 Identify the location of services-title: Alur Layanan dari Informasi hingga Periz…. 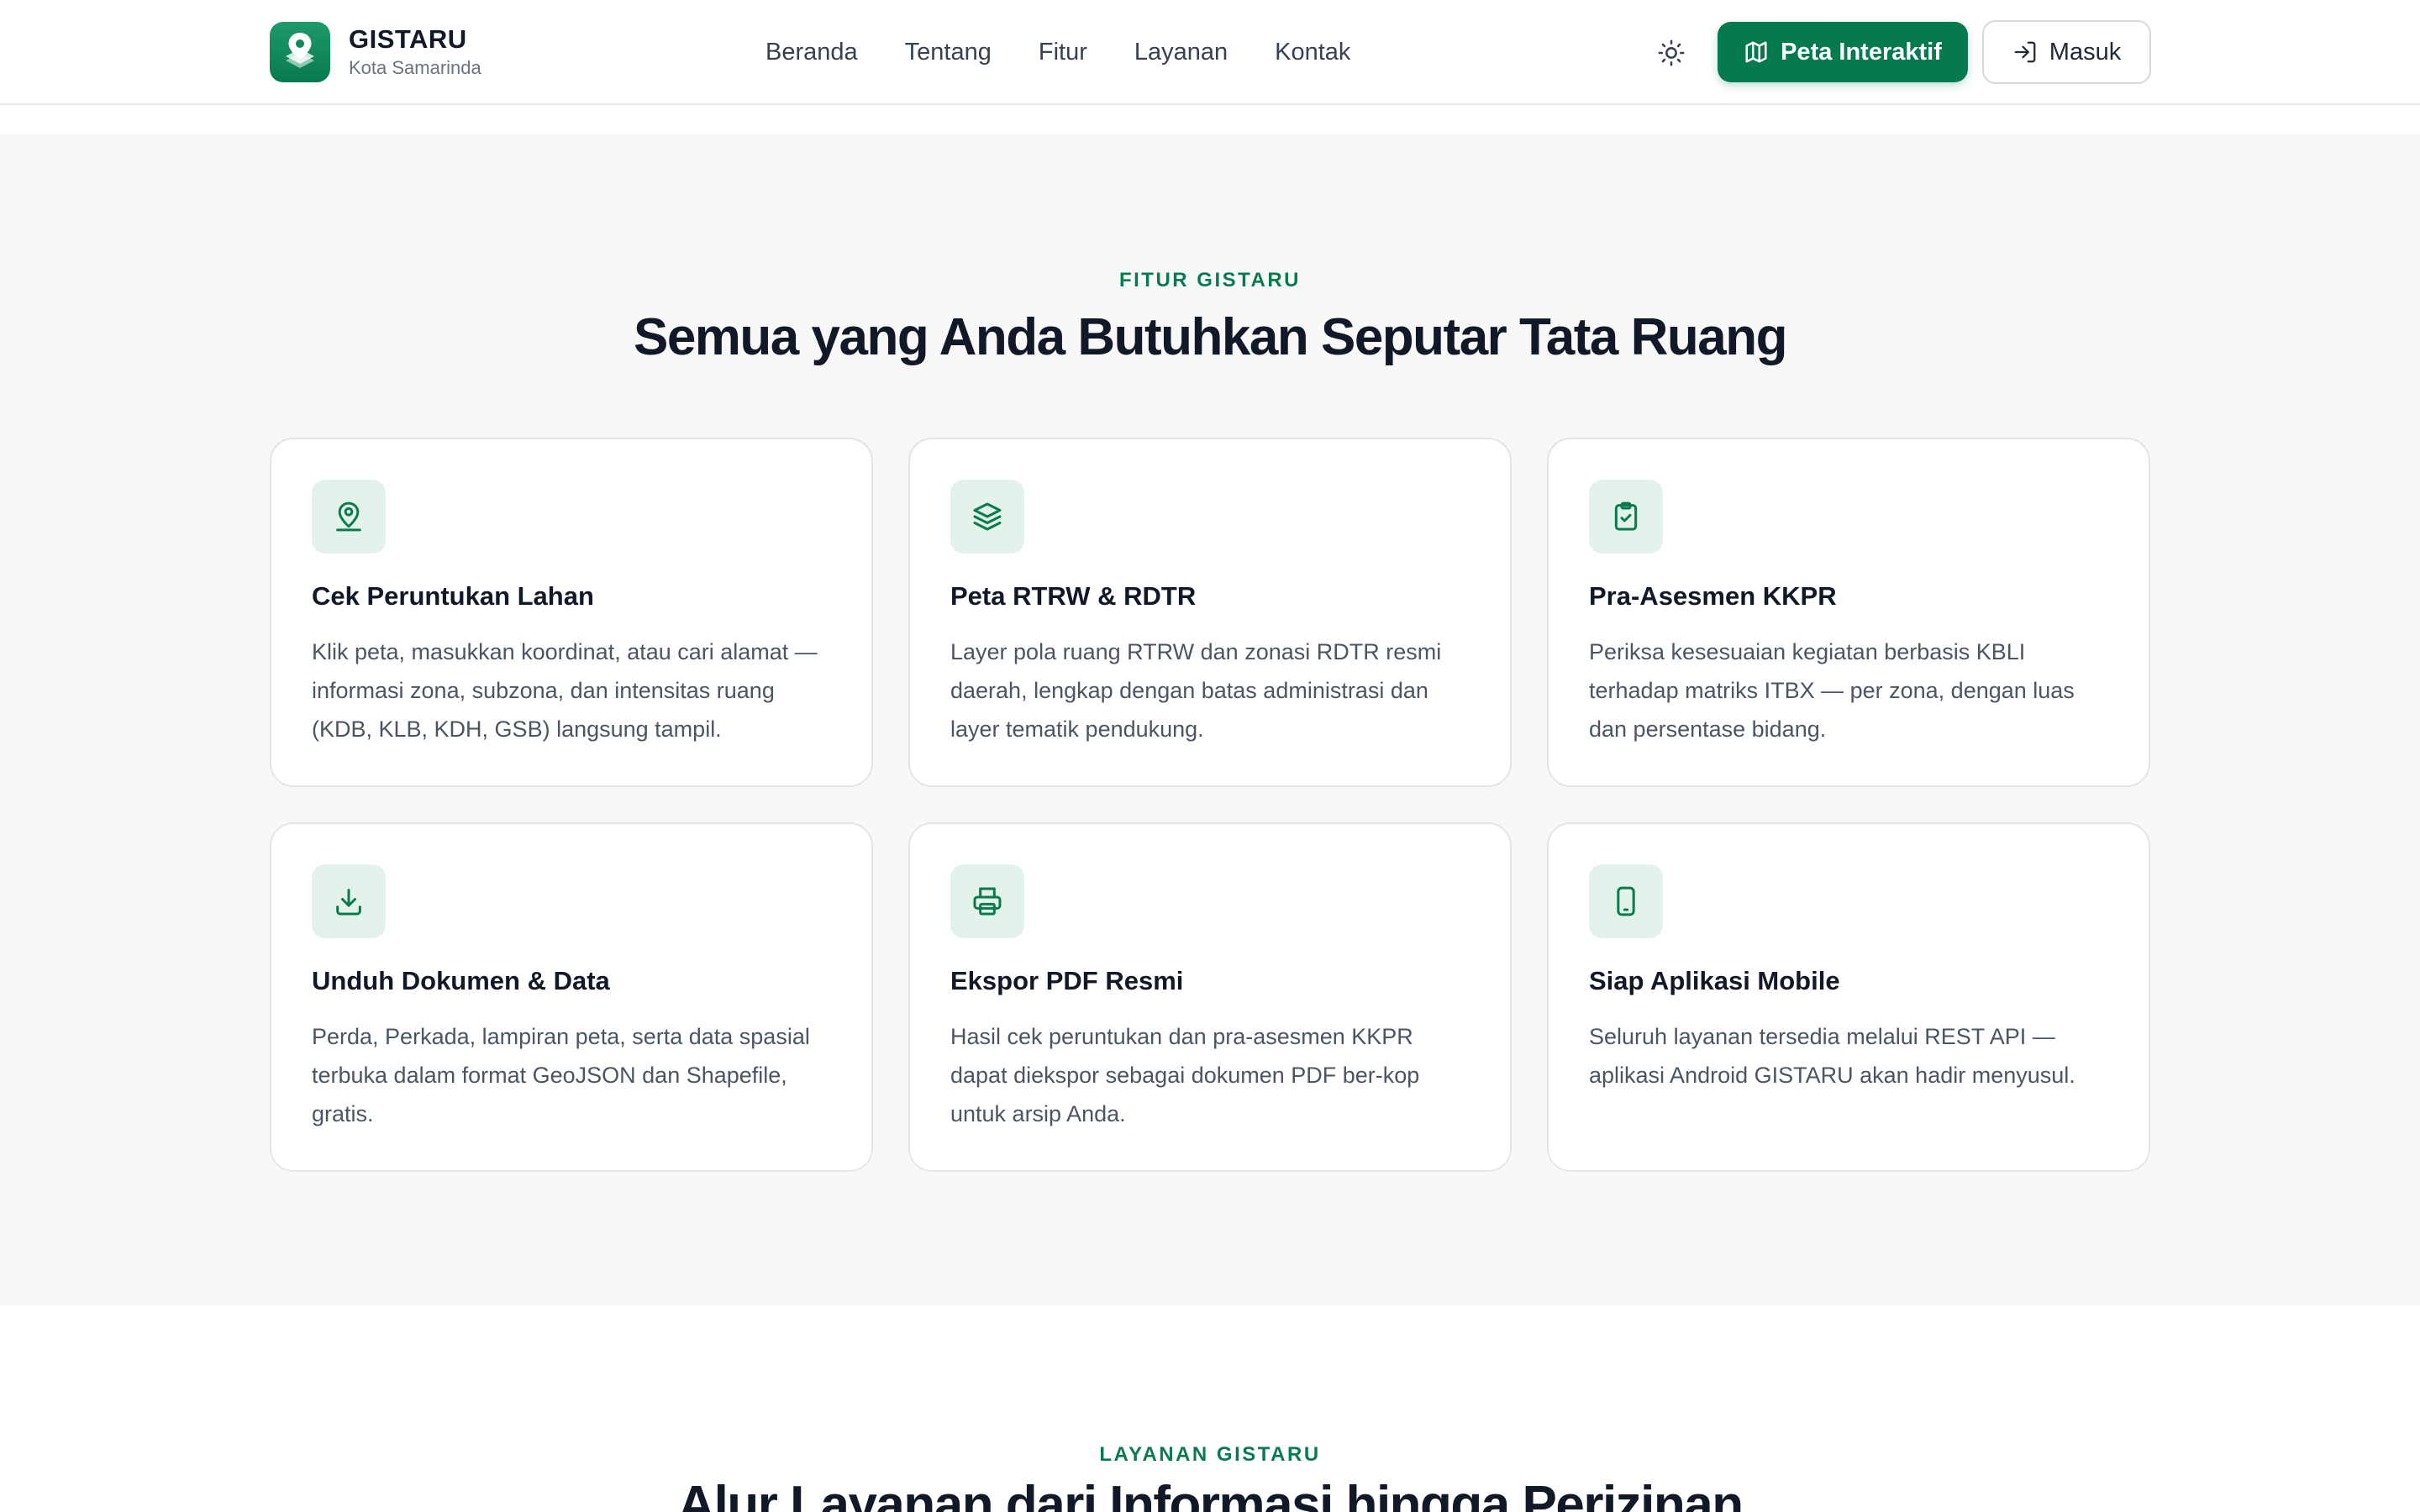
(1210, 1494).